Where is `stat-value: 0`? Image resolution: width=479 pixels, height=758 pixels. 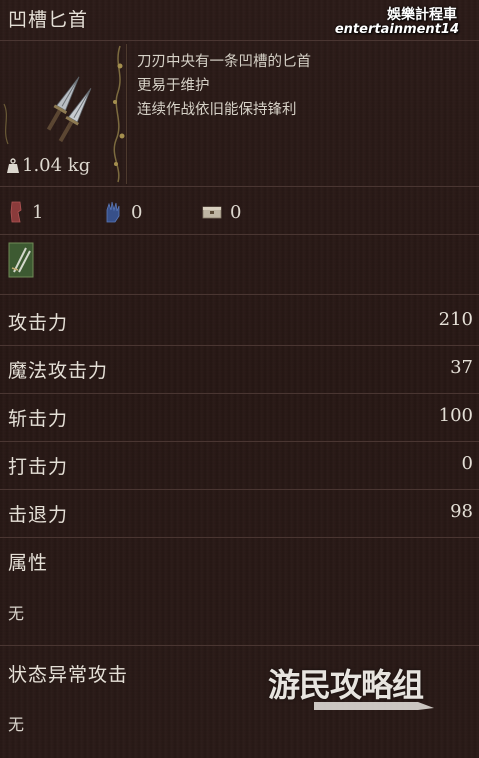
stat-value: 0 is located at coordinates (467, 463).